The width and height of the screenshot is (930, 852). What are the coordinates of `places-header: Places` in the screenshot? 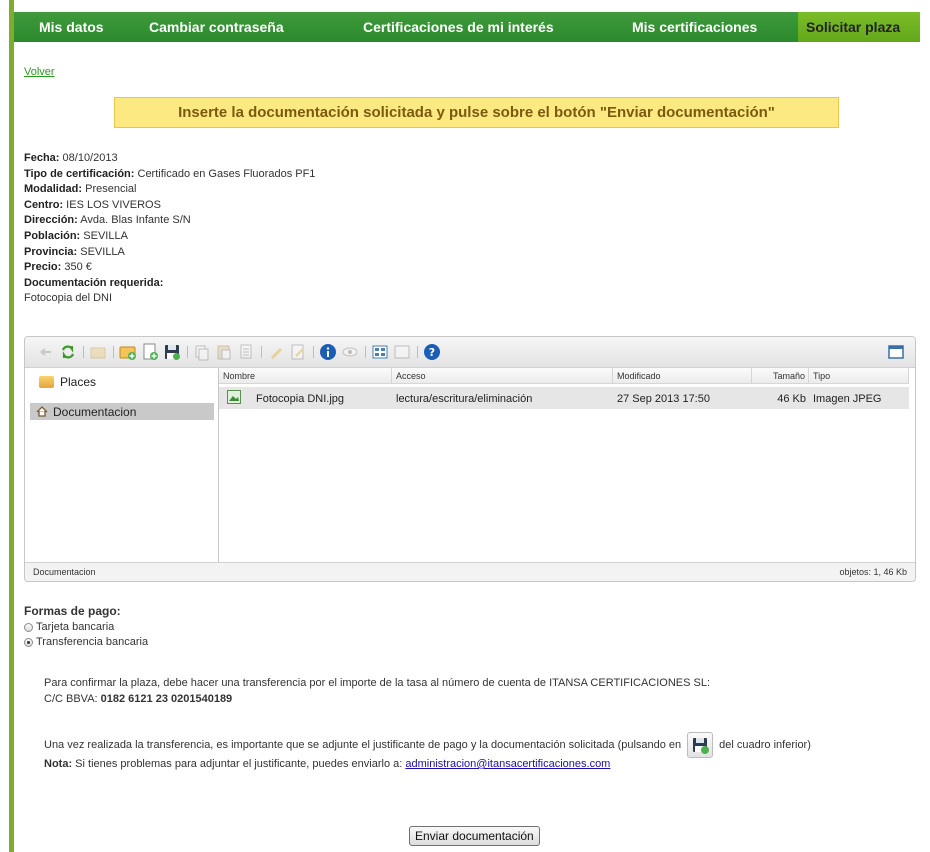 It's located at (67, 382).